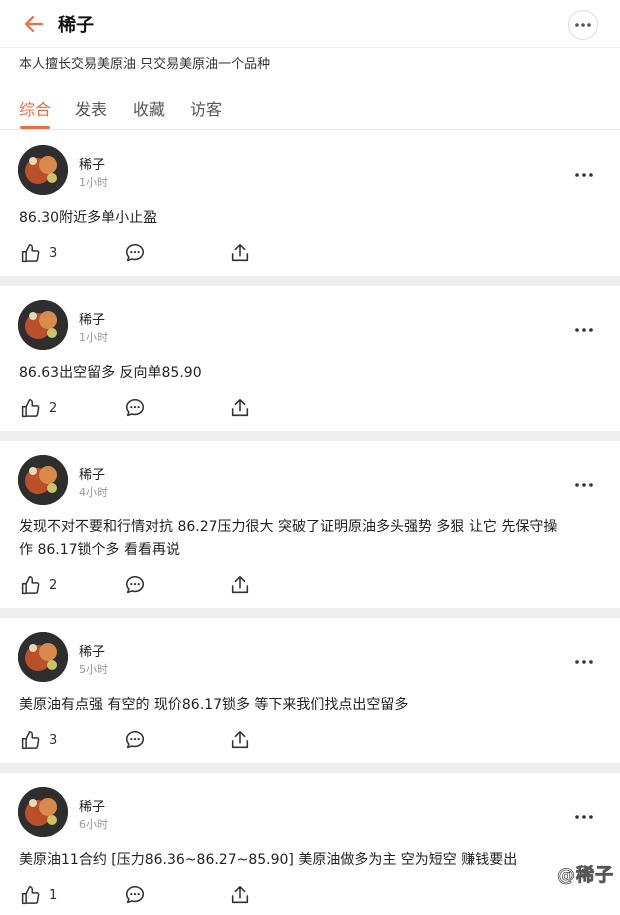 The image size is (620, 915). Describe the element at coordinates (310, 895) in the screenshot. I see `post-actions: 1` at that location.